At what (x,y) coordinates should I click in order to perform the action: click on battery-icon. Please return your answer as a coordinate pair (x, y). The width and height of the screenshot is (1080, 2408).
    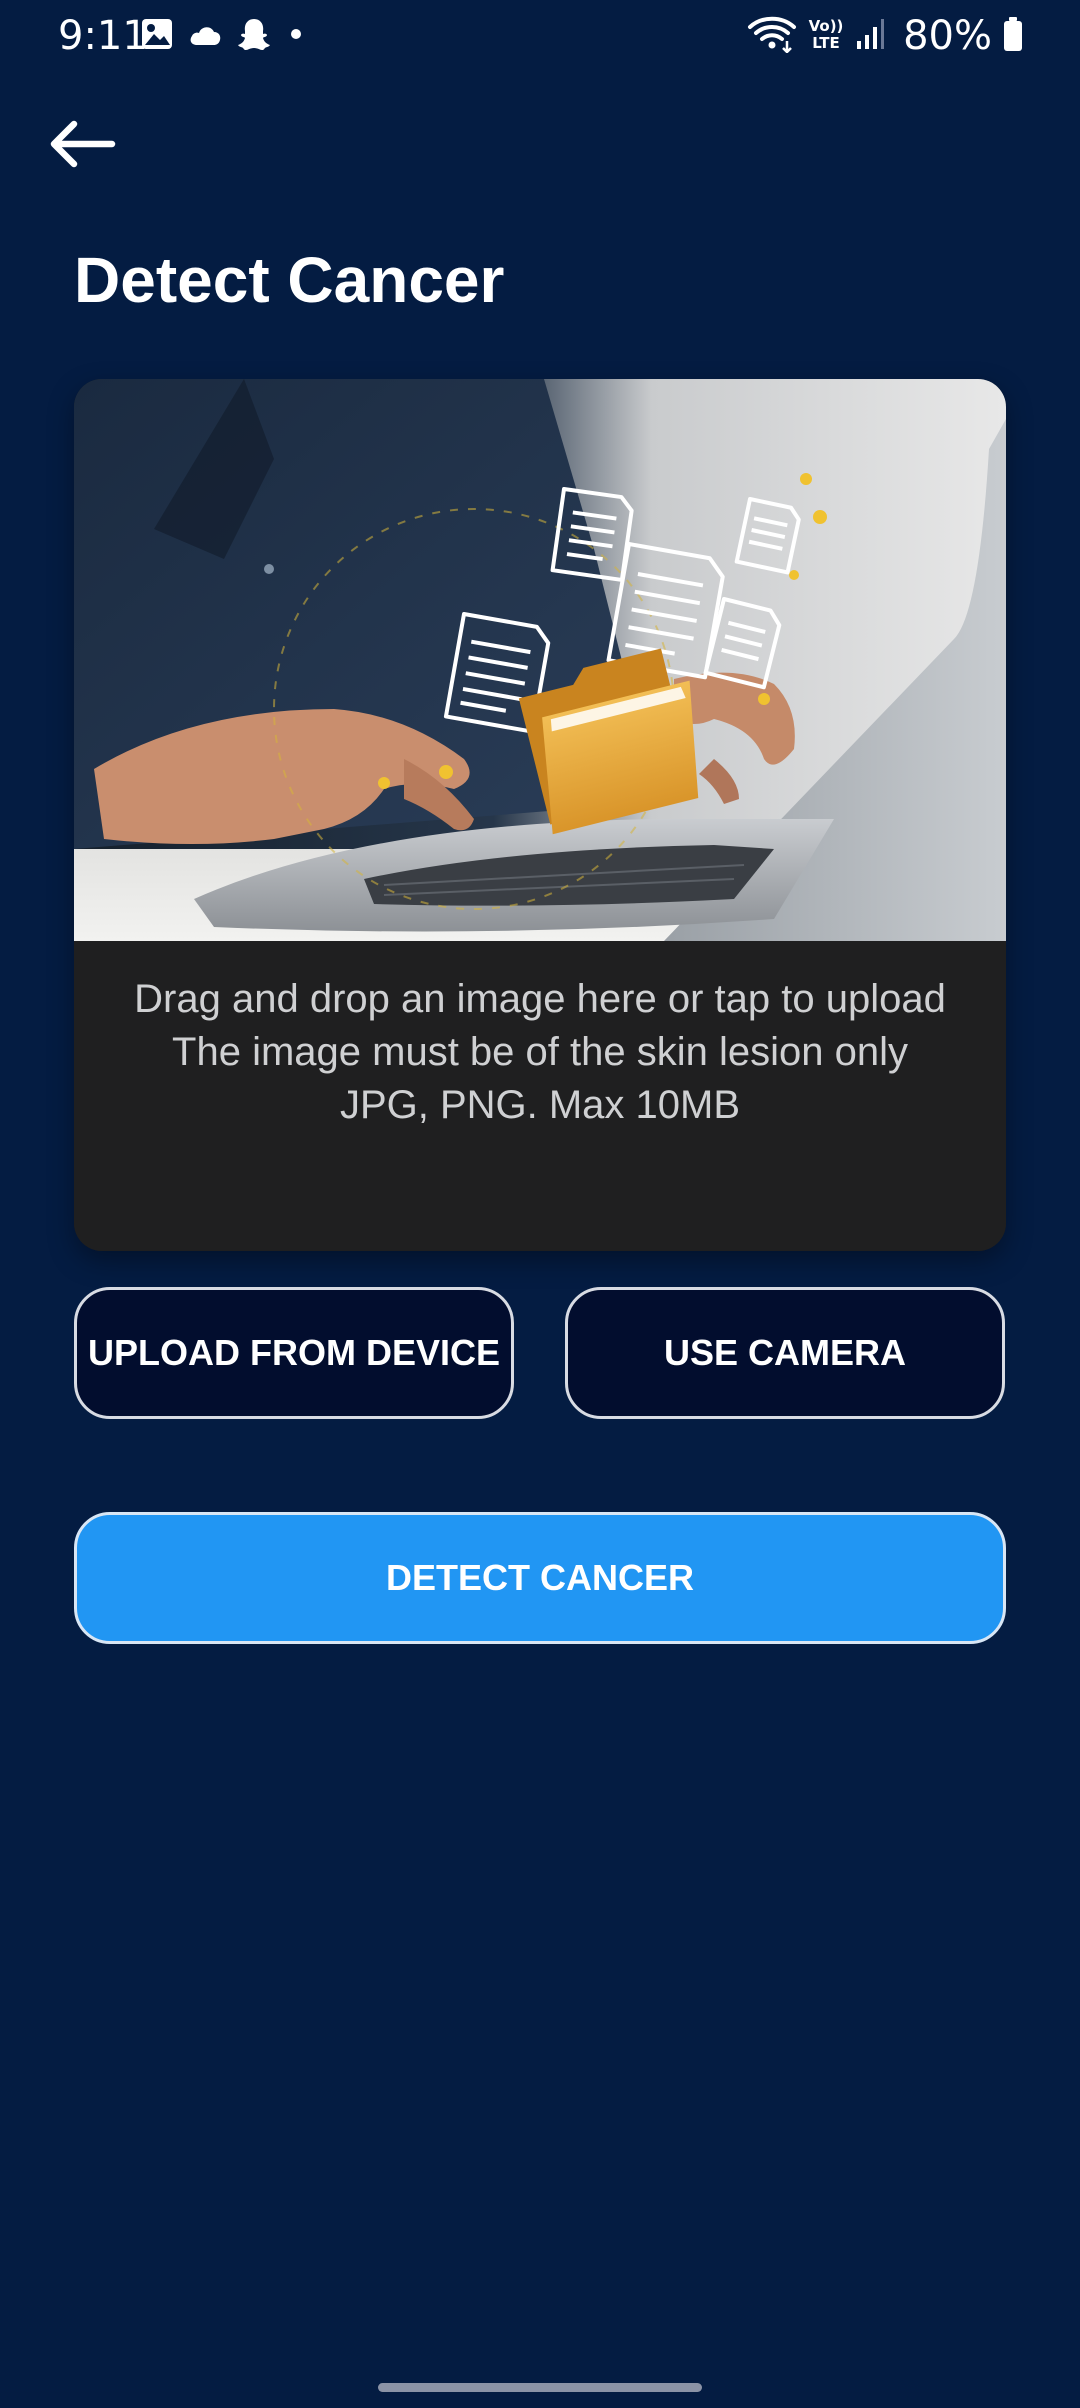
    Looking at the image, I should click on (1013, 36).